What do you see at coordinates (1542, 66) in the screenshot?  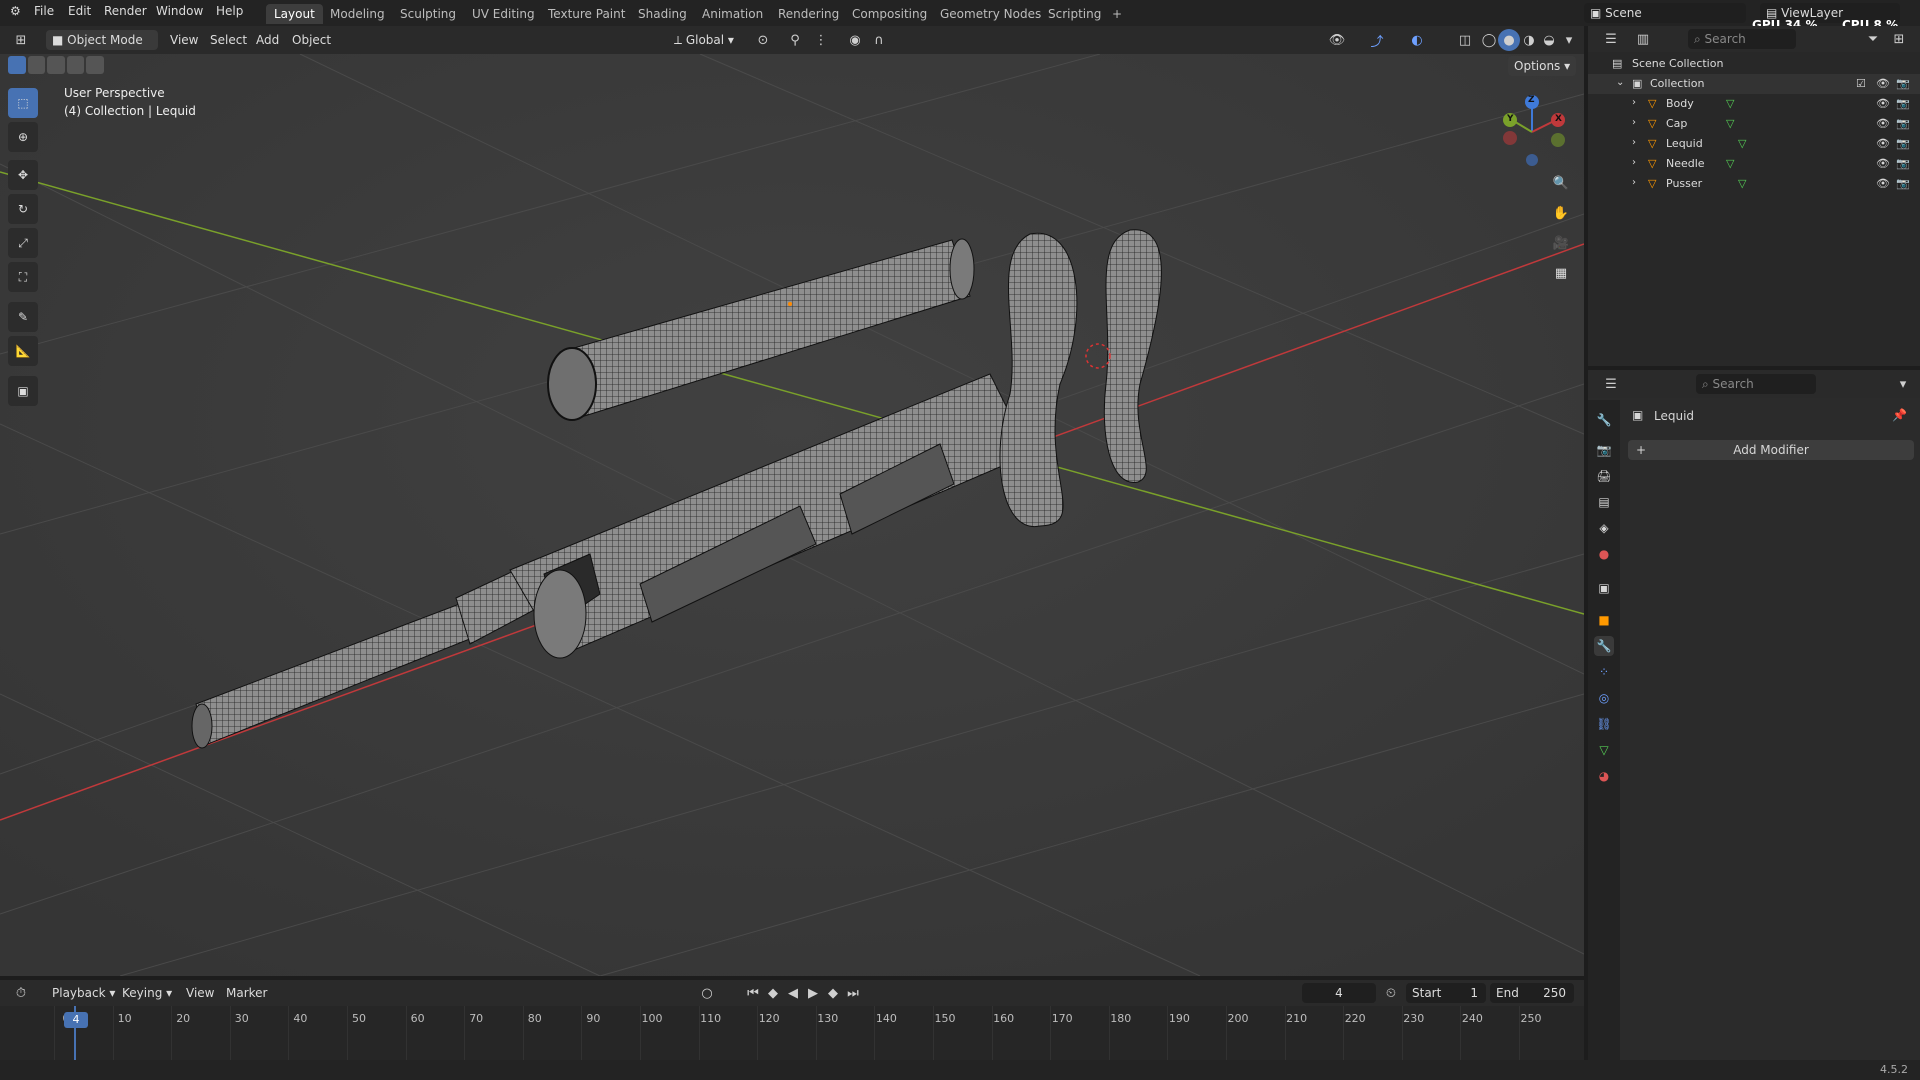 I see `options-dropdown: Options ▾` at bounding box center [1542, 66].